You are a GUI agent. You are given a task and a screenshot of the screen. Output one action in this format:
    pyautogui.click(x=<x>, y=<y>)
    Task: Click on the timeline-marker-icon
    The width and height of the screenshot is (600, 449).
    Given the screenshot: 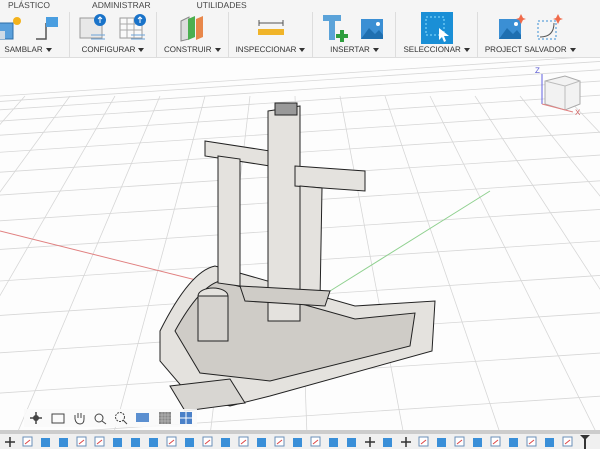 What is the action you would take?
    pyautogui.click(x=585, y=441)
    